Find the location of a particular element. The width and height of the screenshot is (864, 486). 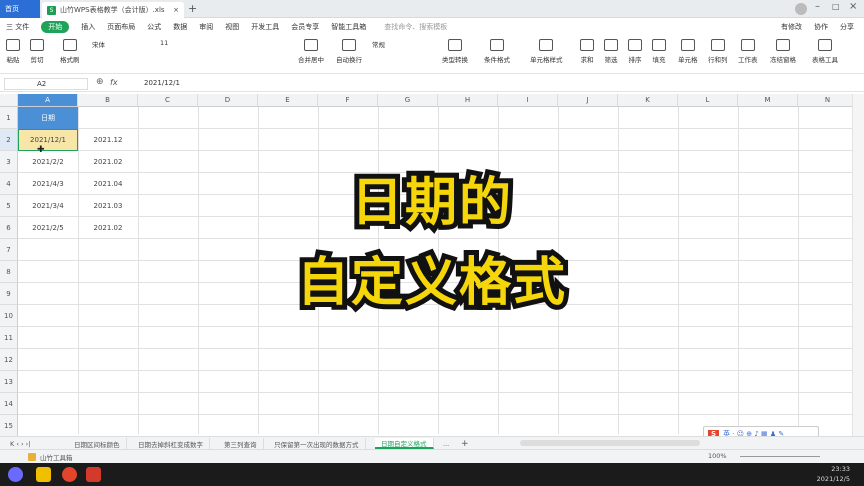

avatar is located at coordinates (801, 9).